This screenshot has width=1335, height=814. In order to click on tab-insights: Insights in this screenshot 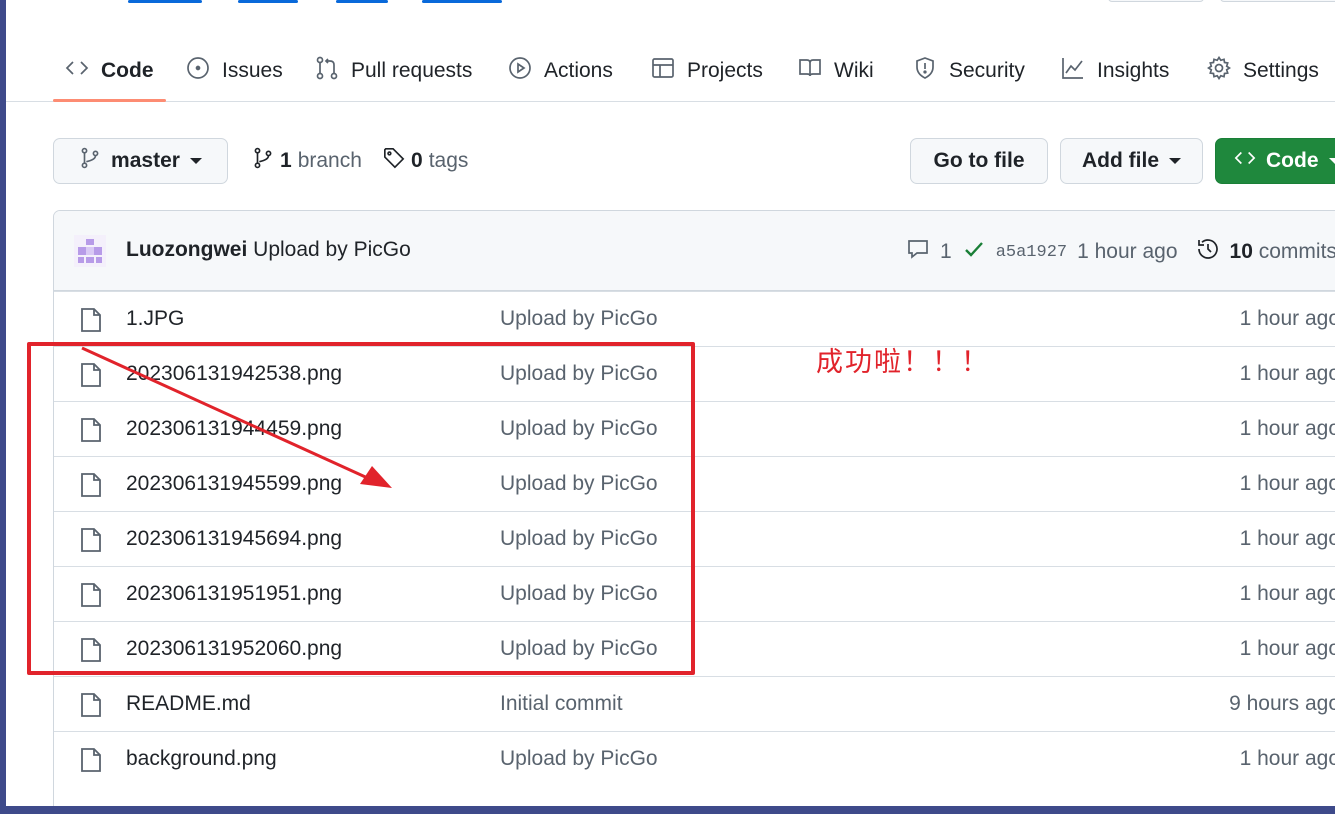, I will do `click(1115, 71)`.